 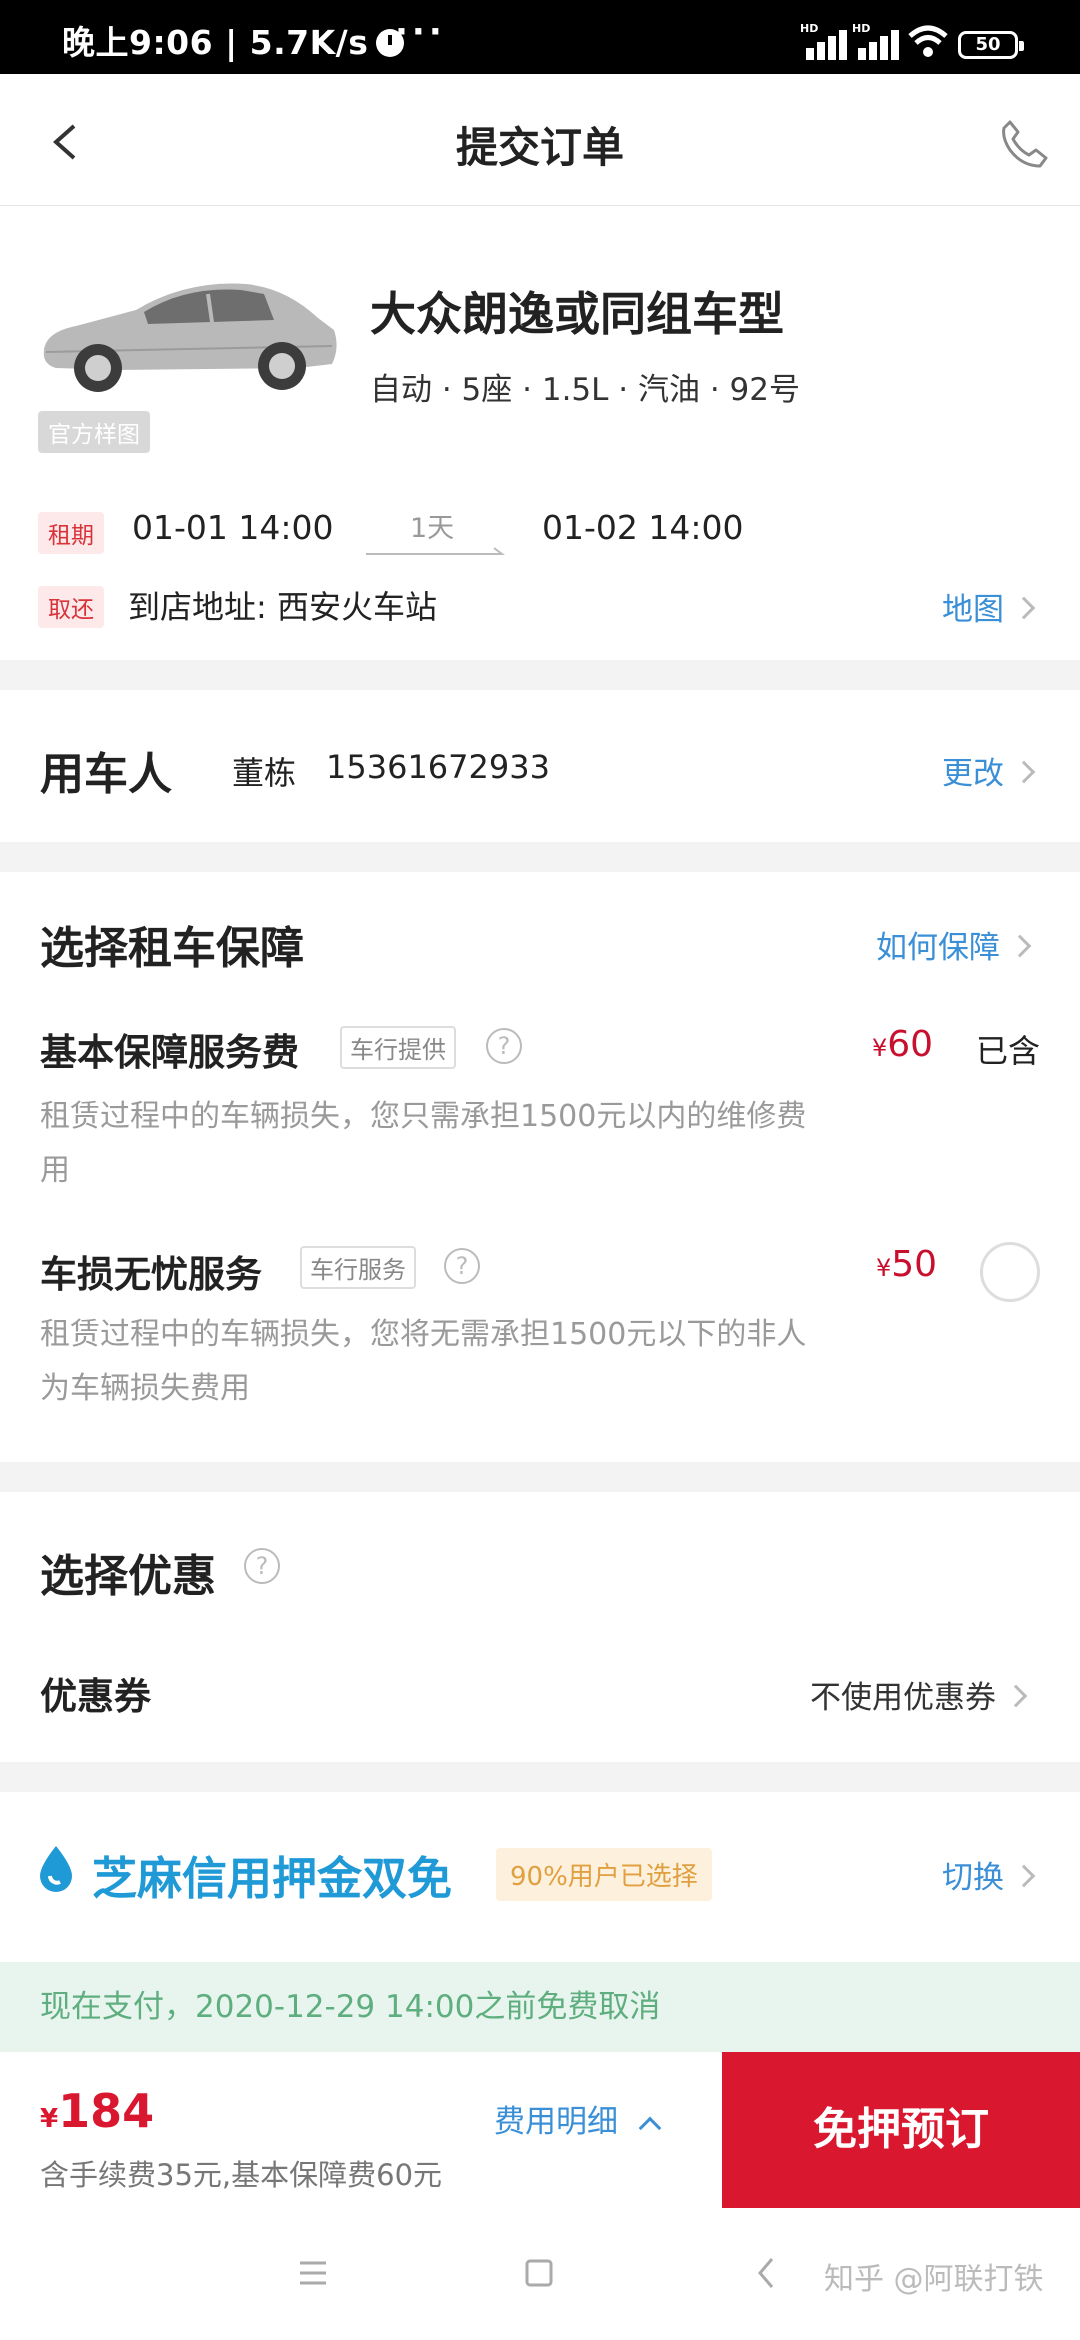 I want to click on battery-icon: 50, so click(x=991, y=45).